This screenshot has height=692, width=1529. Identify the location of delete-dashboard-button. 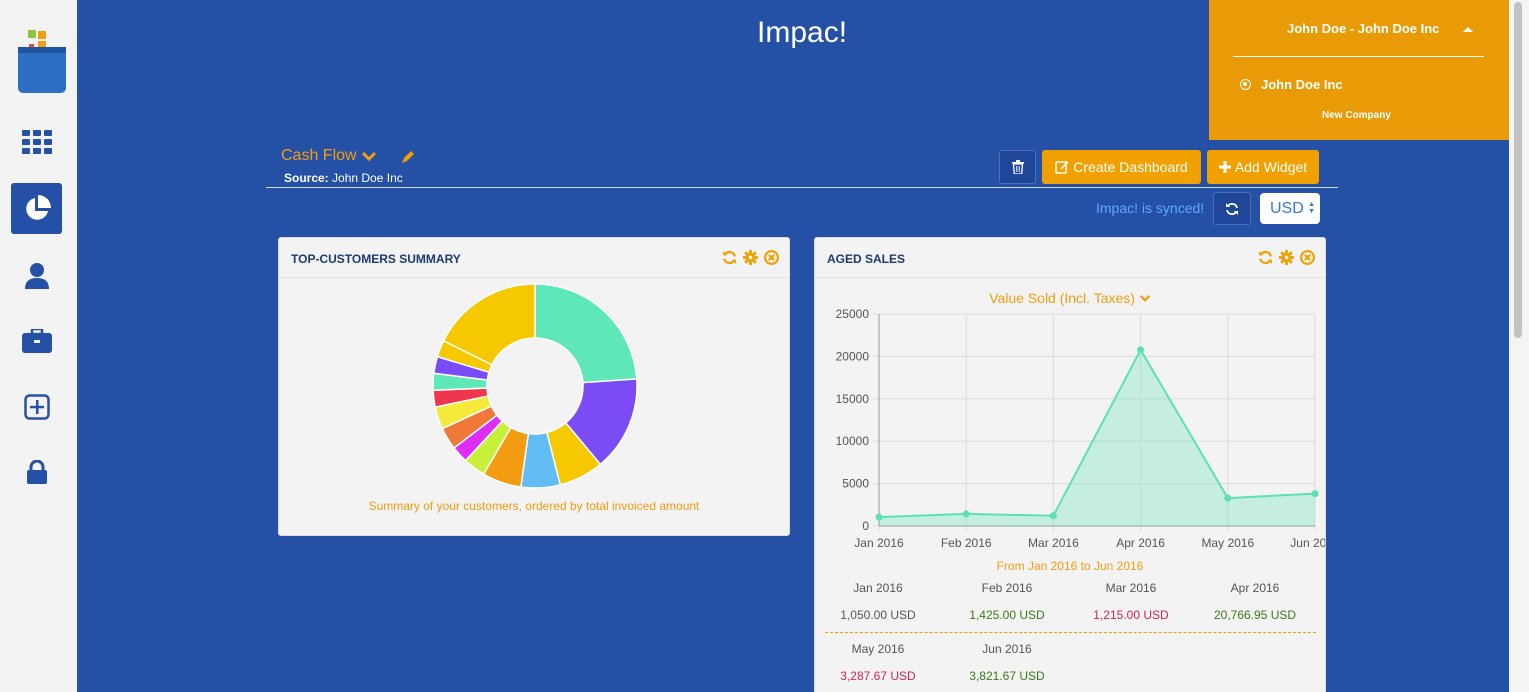
(1017, 167).